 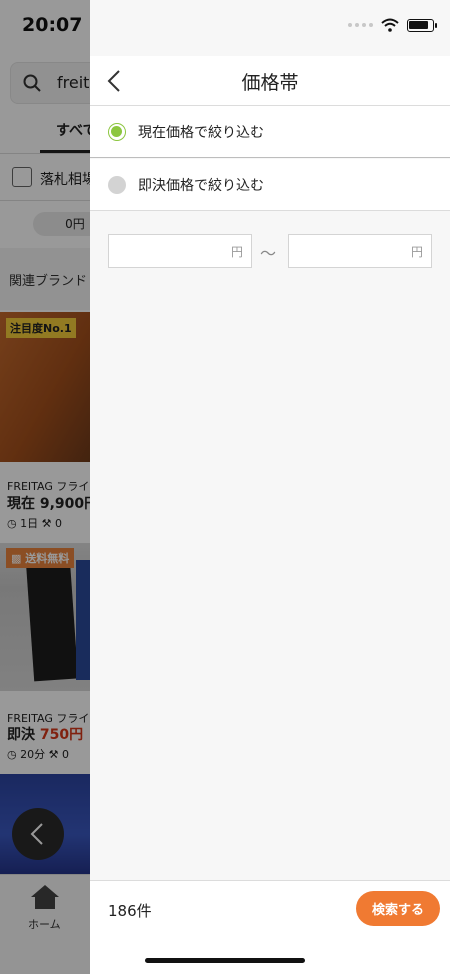 I want to click on option-buy-now-price-label: 即決価格で絞り込む, so click(x=201, y=186).